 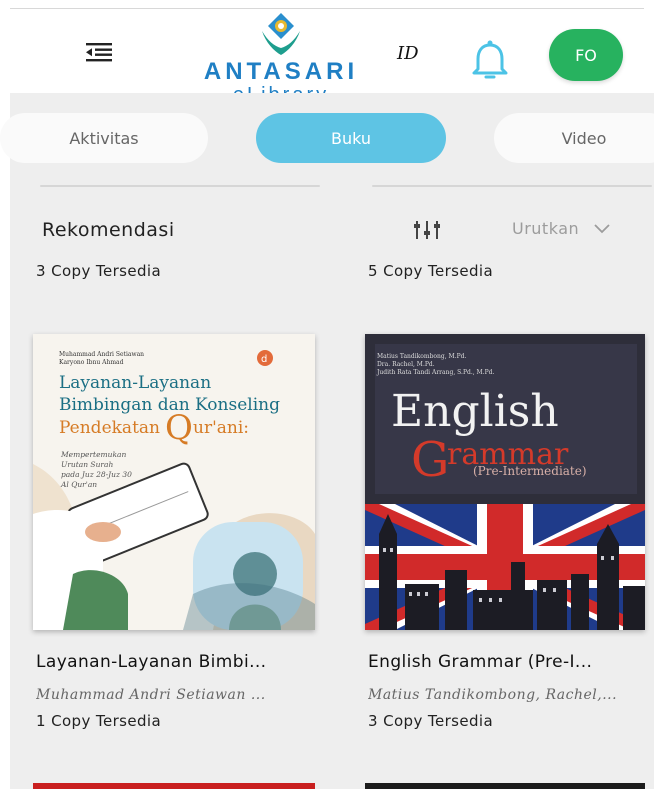 What do you see at coordinates (87, 464) in the screenshot?
I see `cover-subtitle: Urutan Surah` at bounding box center [87, 464].